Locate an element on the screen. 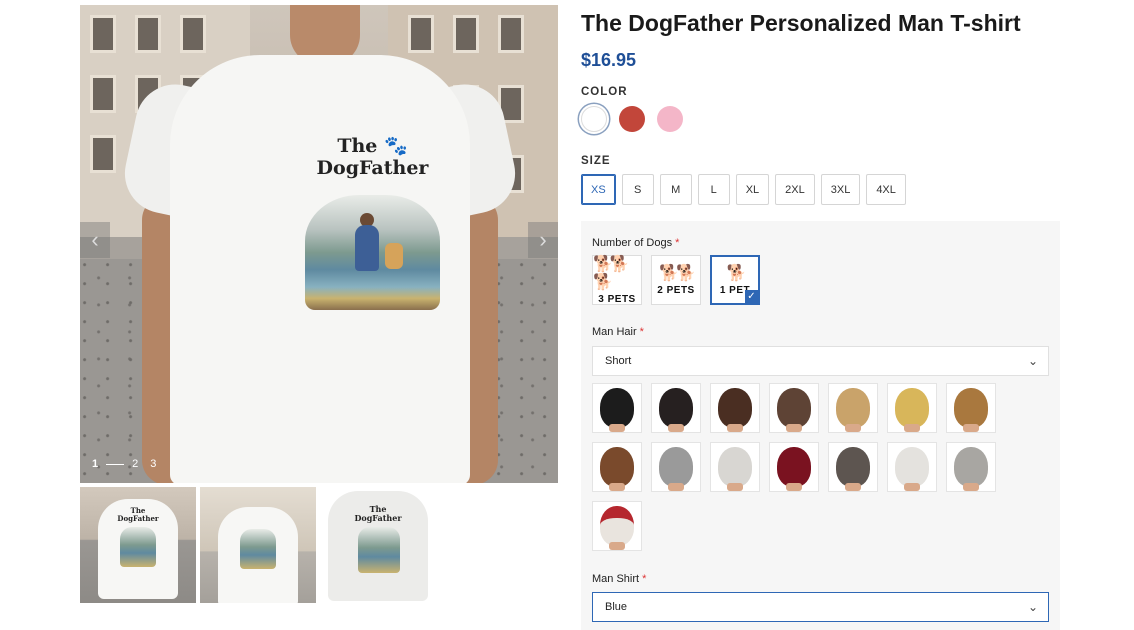  shirt-label: Man Shirt * is located at coordinates (619, 579).